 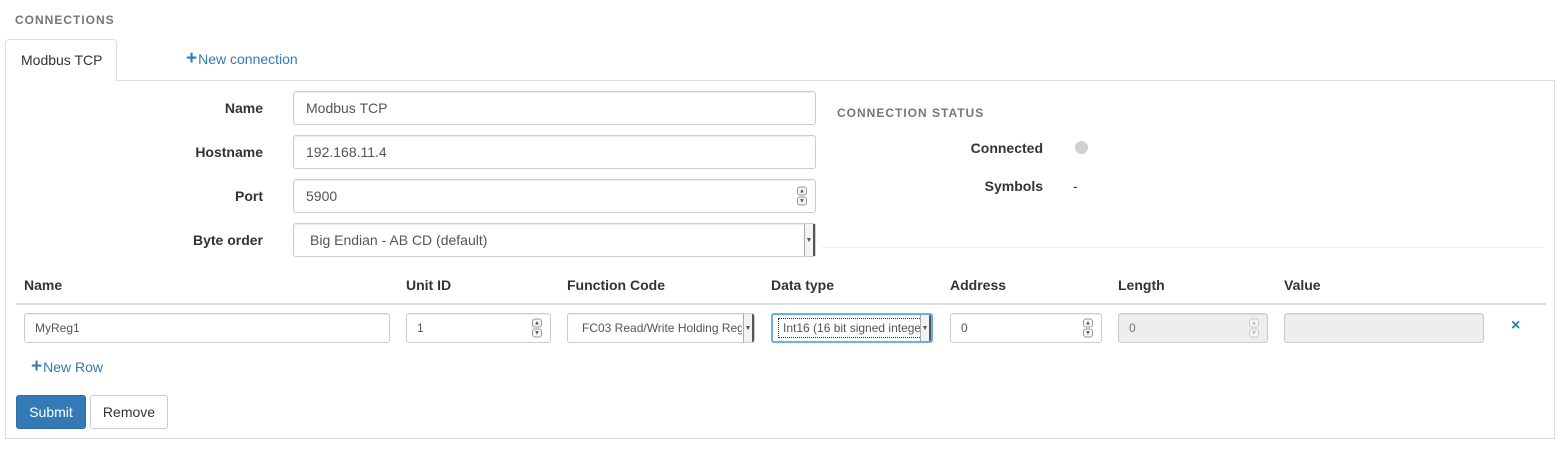 I want to click on data-type-select: Int16 (16 bit signed integer) ▼, so click(x=852, y=328).